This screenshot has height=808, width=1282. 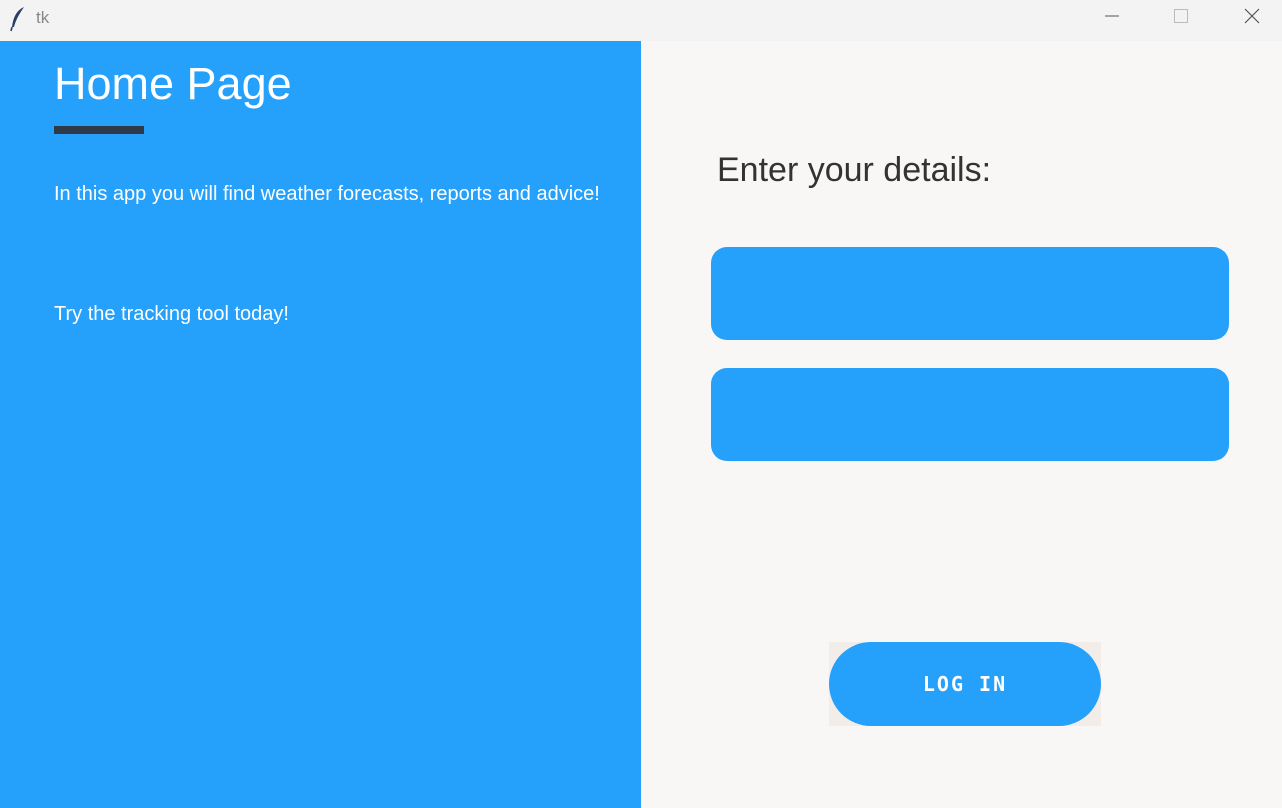 What do you see at coordinates (173, 83) in the screenshot?
I see `page-title: Home Page` at bounding box center [173, 83].